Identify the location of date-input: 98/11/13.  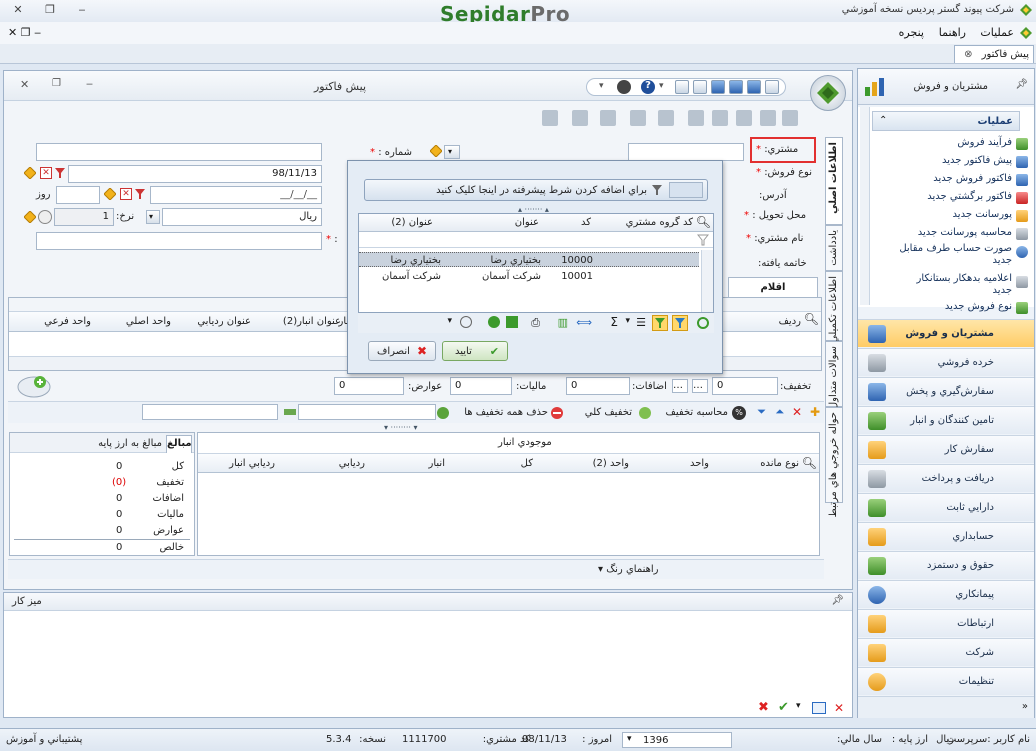
(195, 174).